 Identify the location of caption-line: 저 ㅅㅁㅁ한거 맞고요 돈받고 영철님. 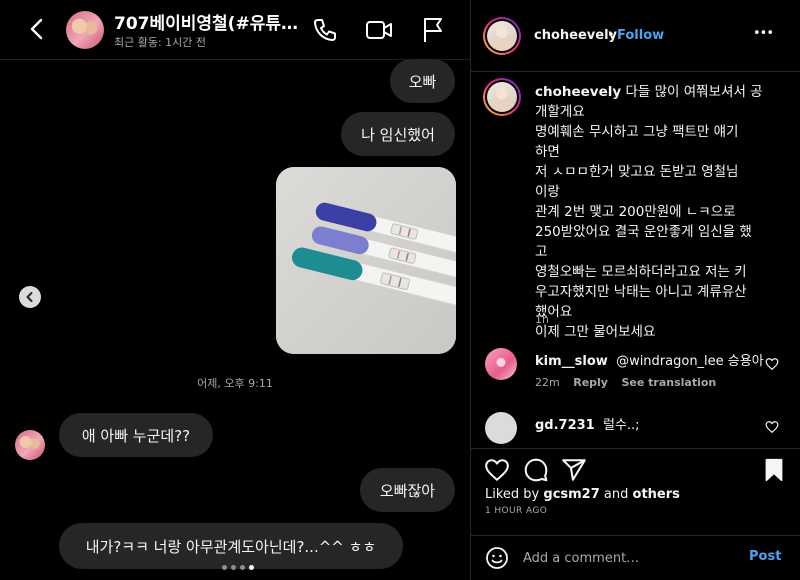
(637, 172).